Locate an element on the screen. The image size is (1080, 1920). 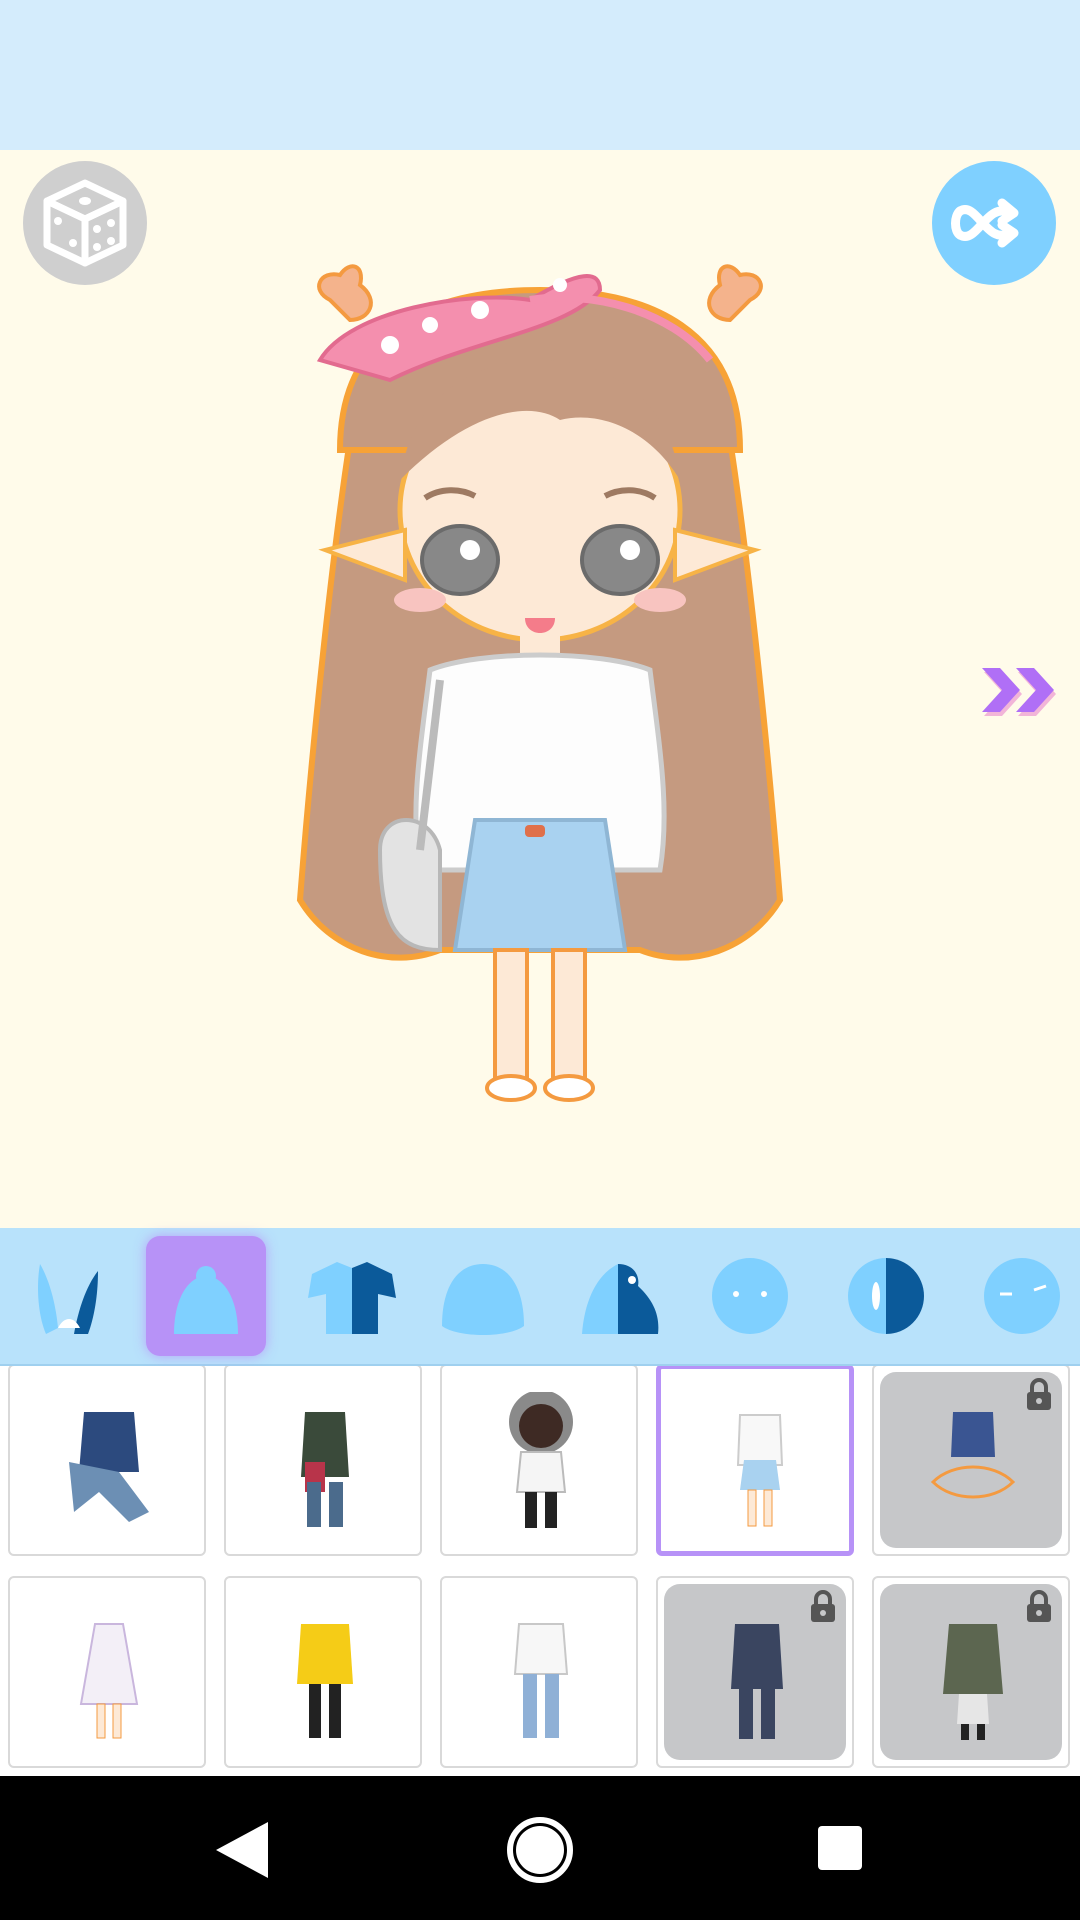
back-triangle-icon is located at coordinates (242, 1850).